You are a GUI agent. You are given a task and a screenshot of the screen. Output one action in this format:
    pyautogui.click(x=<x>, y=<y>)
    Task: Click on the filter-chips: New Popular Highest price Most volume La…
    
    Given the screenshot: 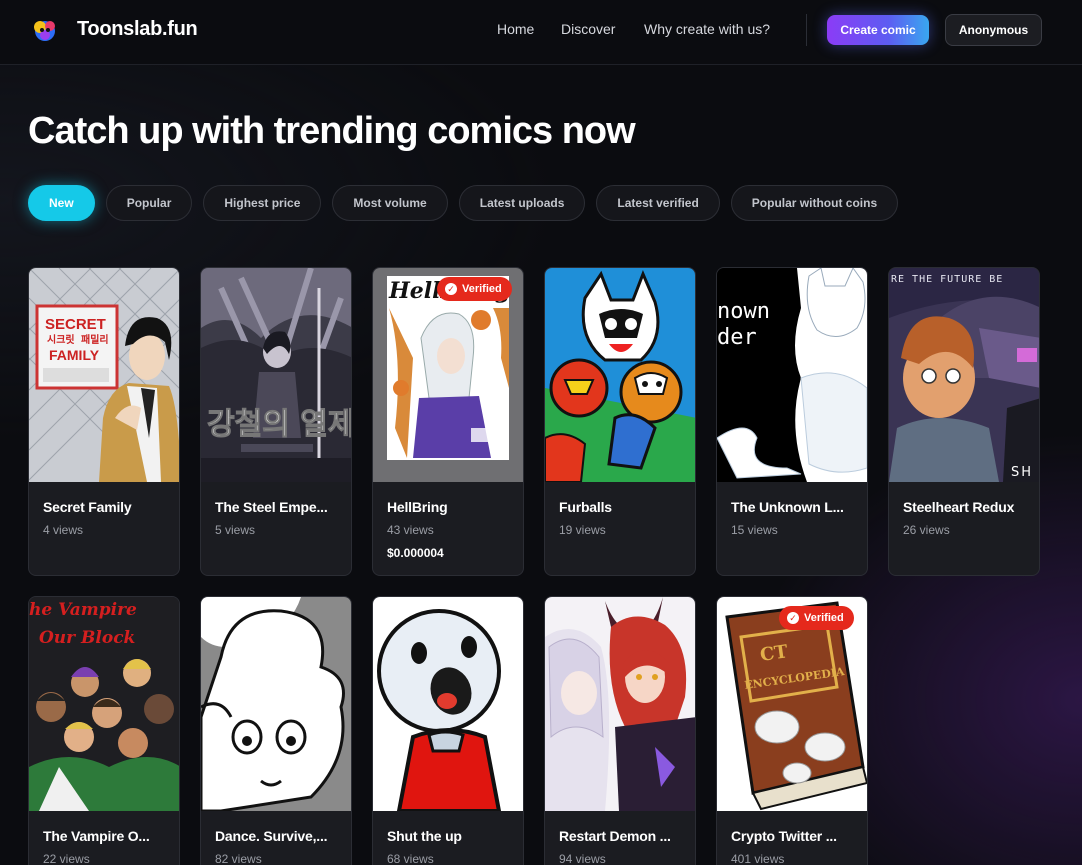 What is the action you would take?
    pyautogui.click(x=463, y=203)
    